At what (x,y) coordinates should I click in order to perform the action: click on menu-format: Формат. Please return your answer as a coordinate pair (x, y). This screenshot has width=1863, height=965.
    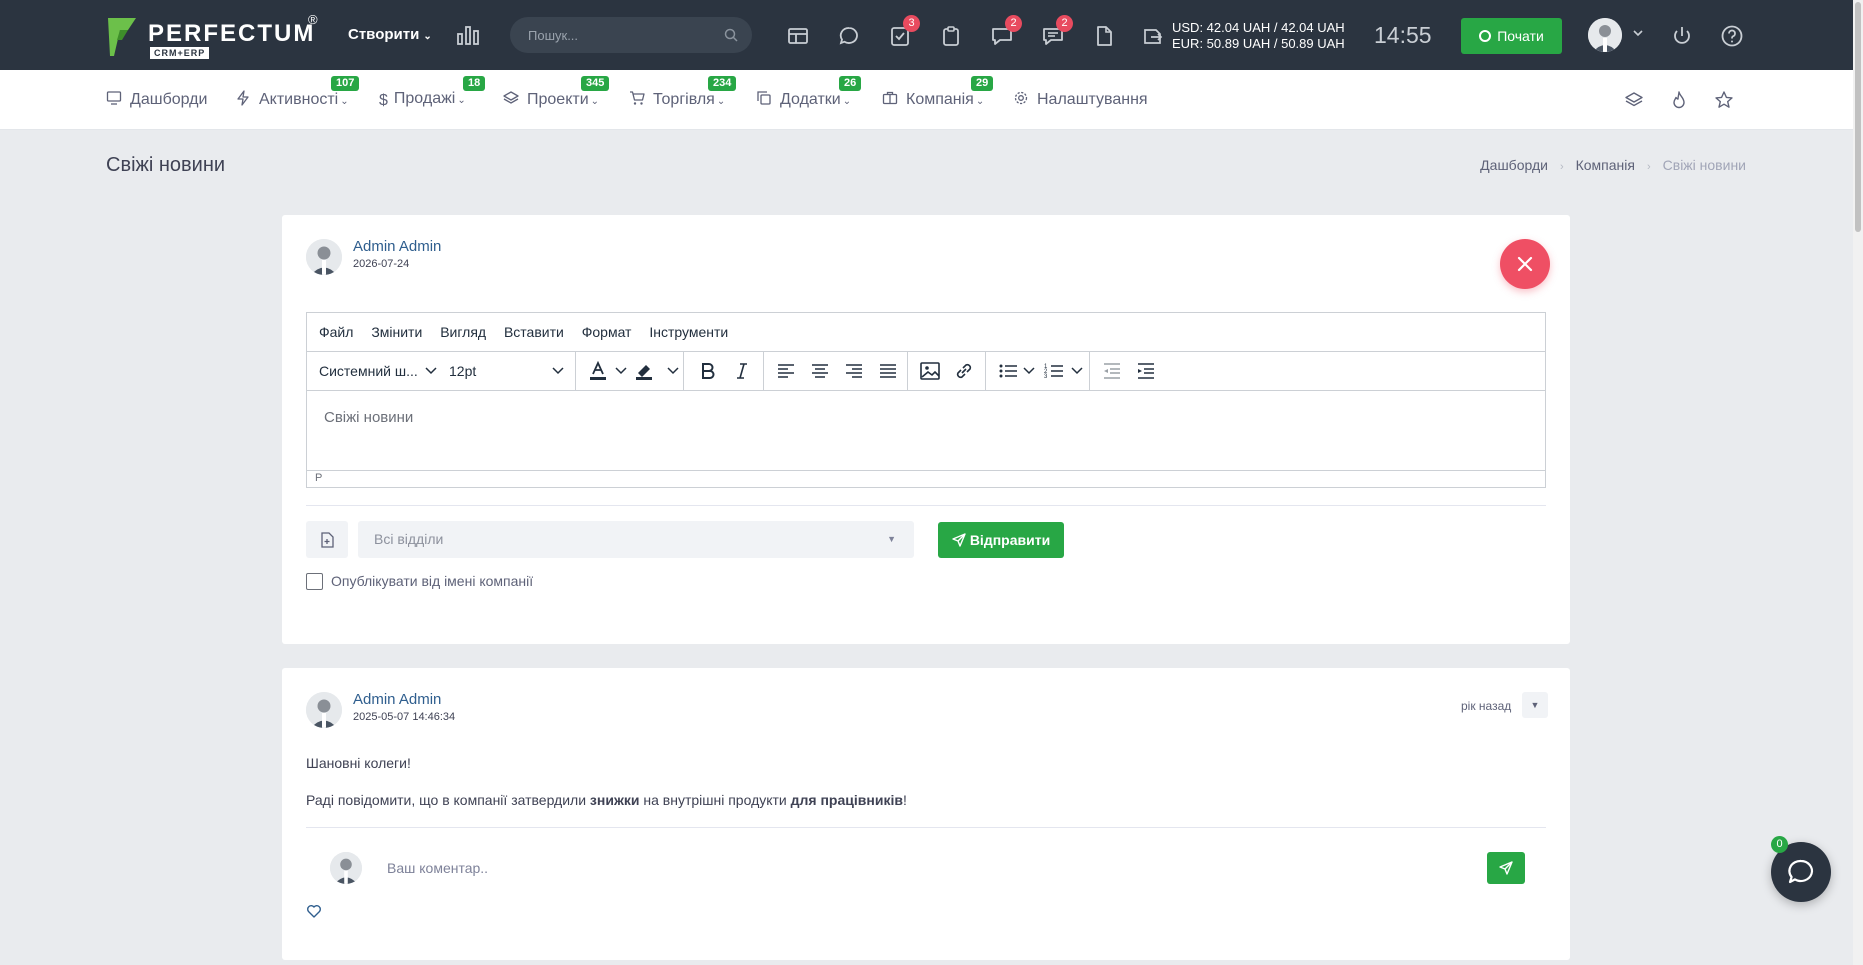
    Looking at the image, I should click on (607, 332).